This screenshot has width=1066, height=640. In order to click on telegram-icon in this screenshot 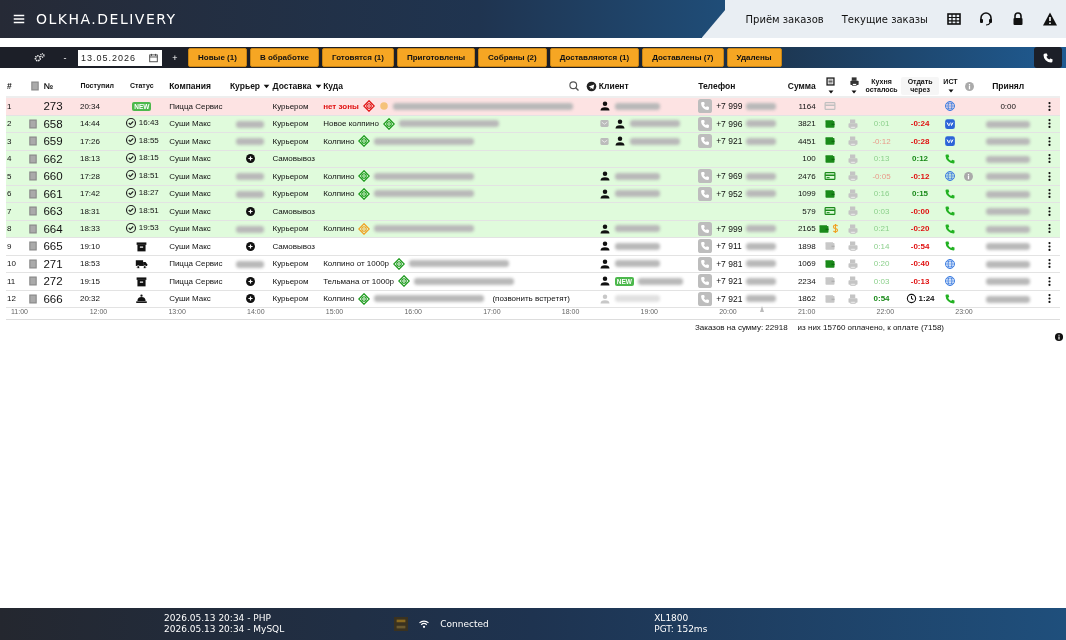, I will do `click(591, 86)`.